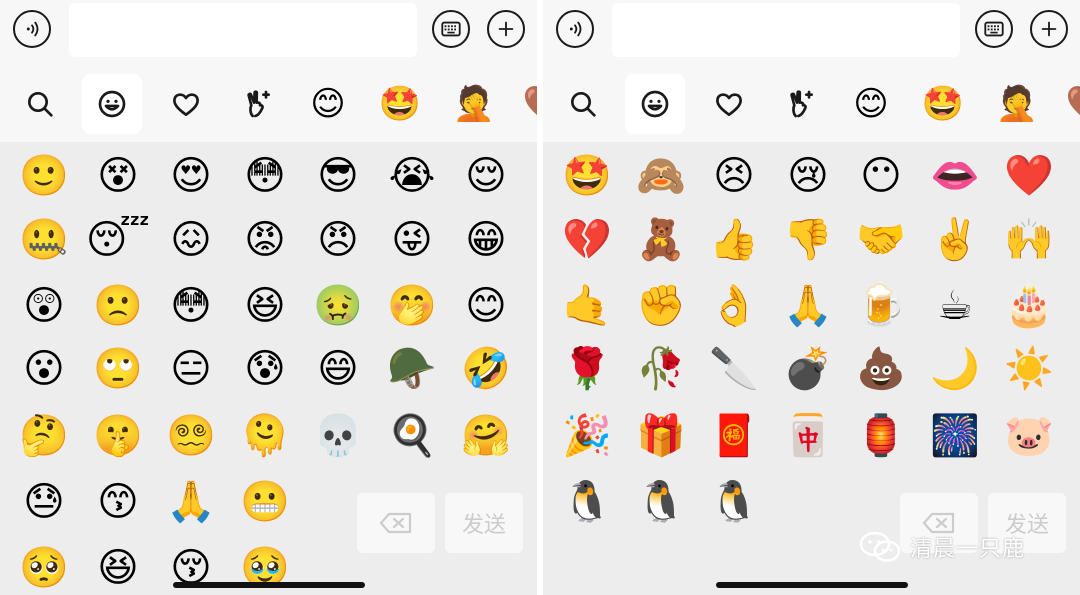  I want to click on emoji-item: 🤢, so click(338, 306).